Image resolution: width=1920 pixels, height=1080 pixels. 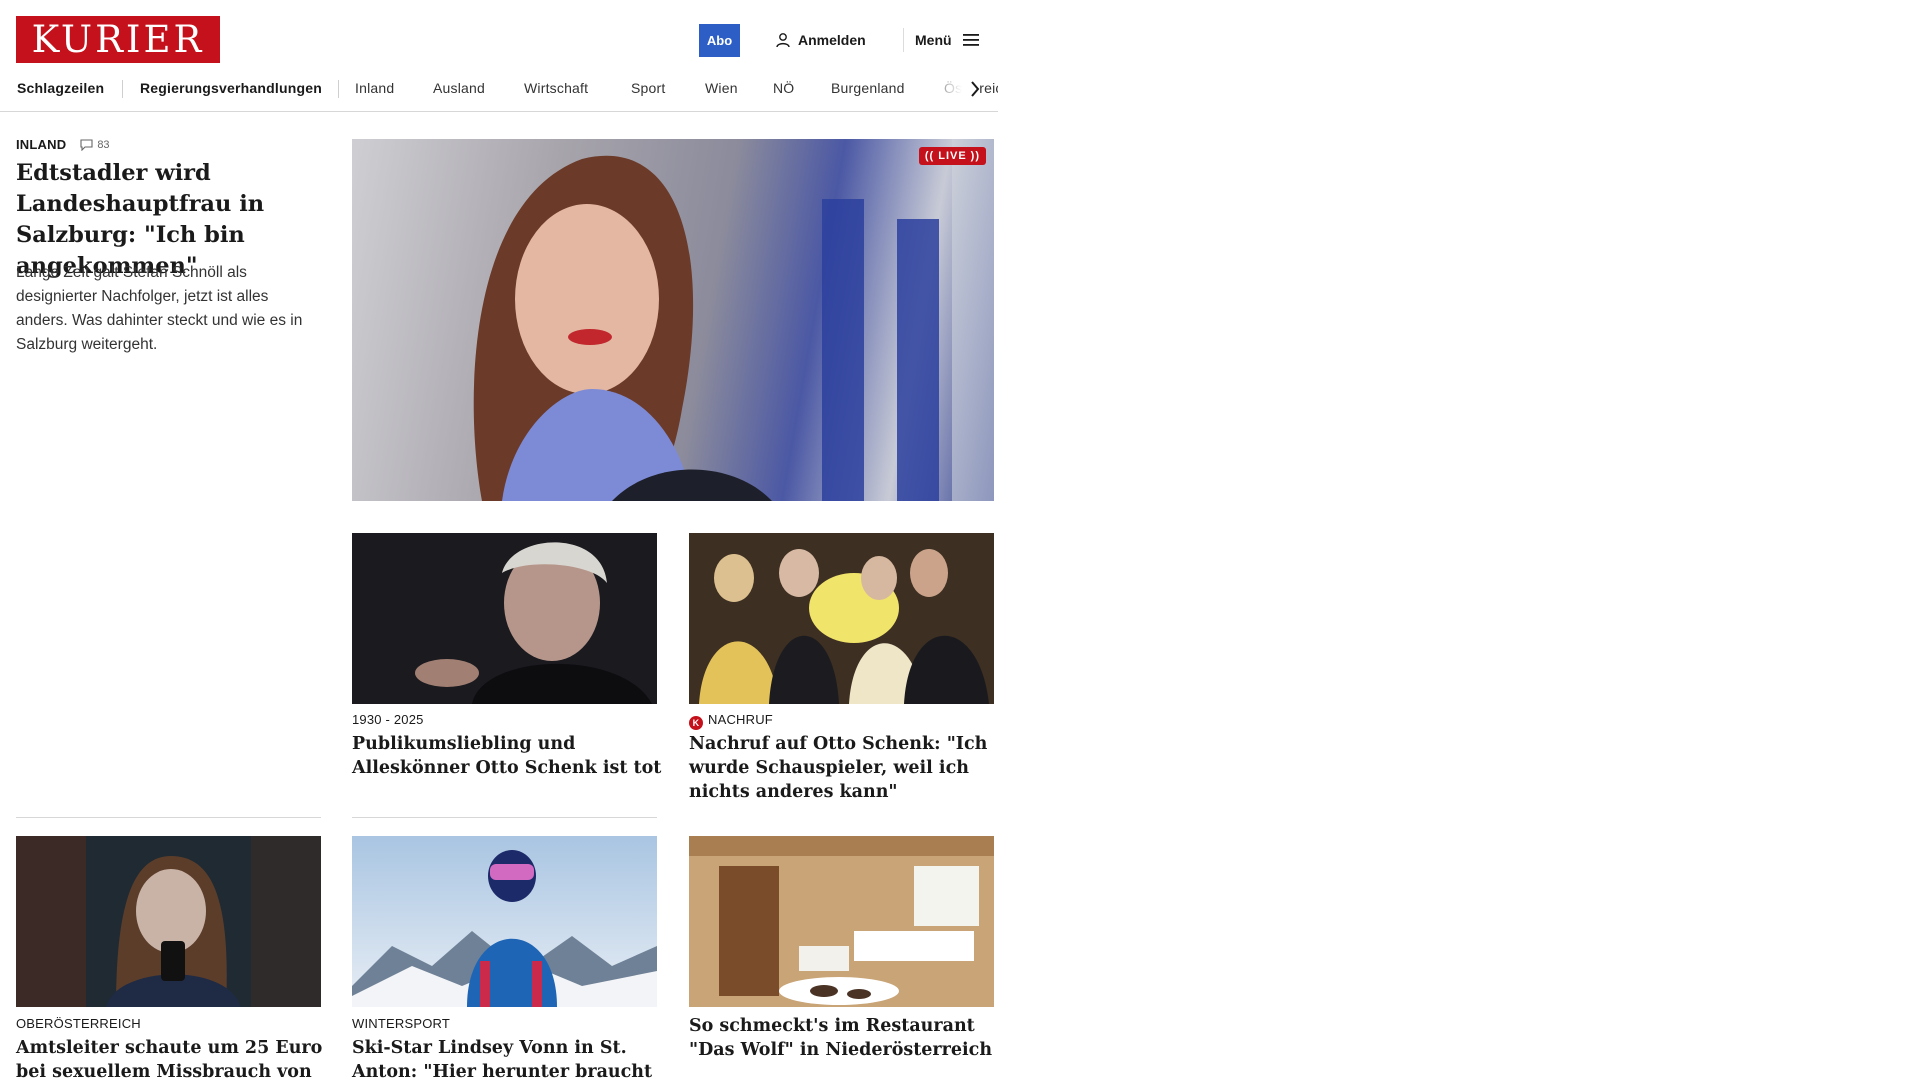 I want to click on nav-item-inland: Inland, so click(x=374, y=88).